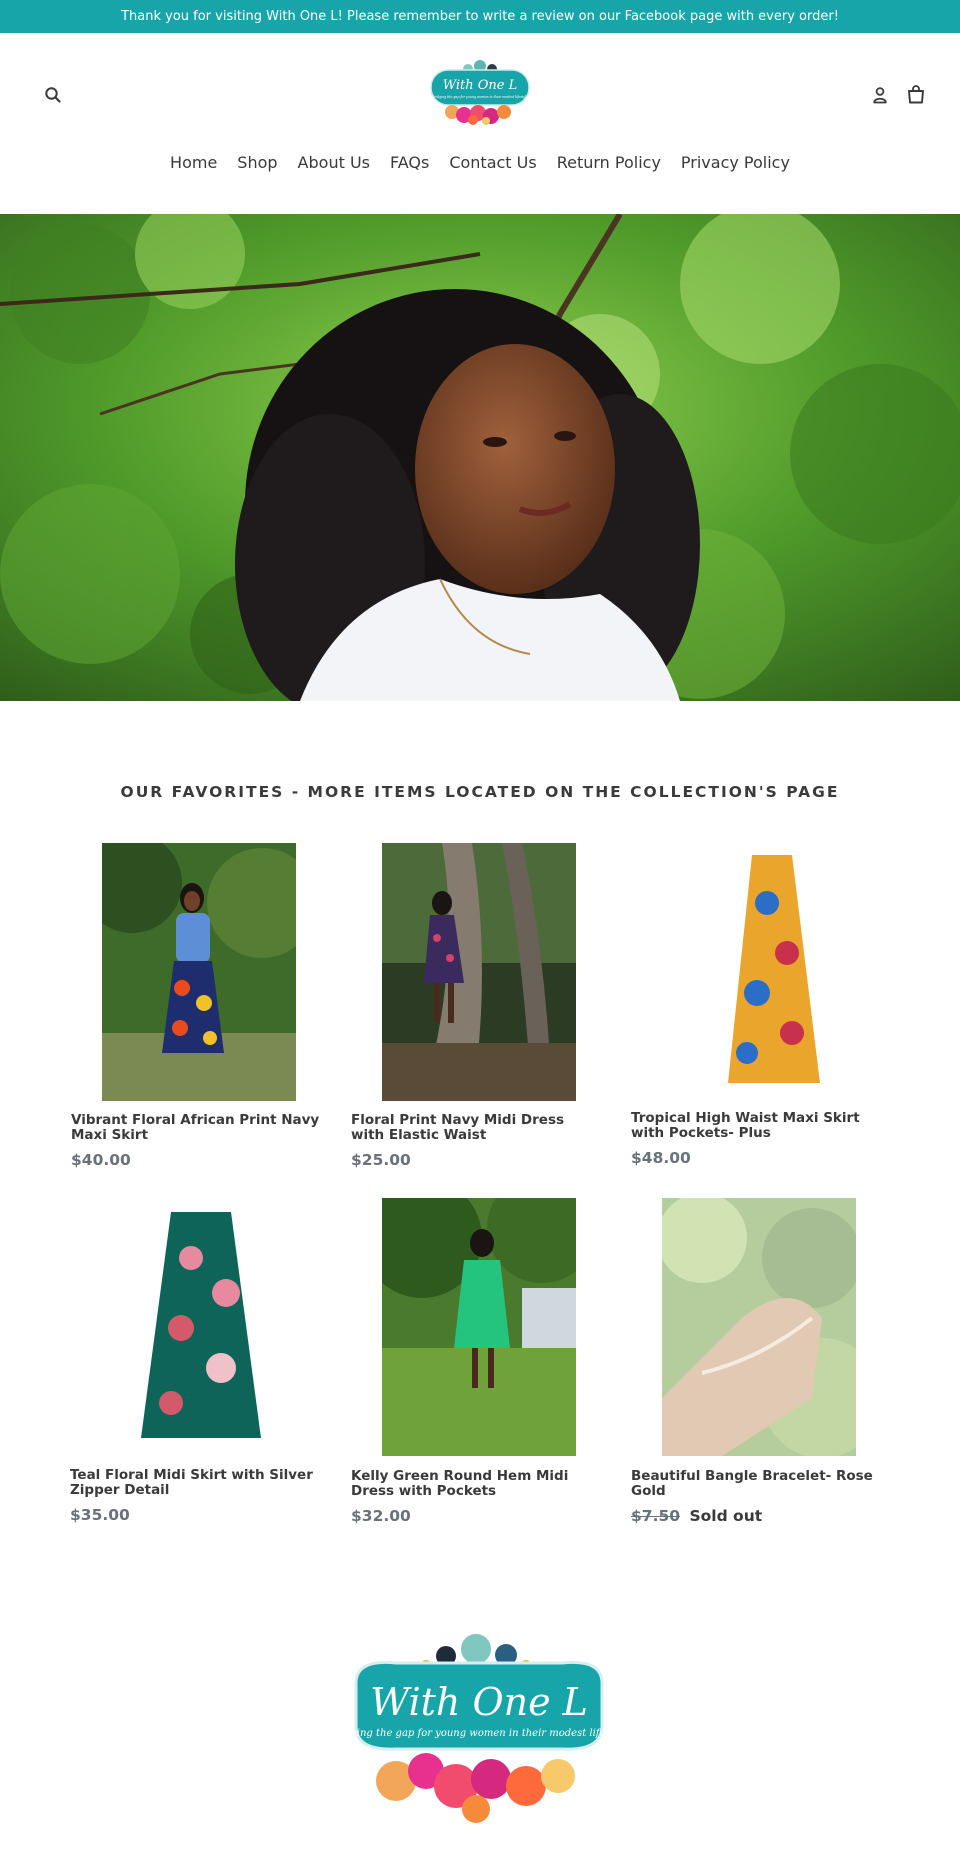 The image size is (960, 1875). What do you see at coordinates (53, 95) in the screenshot?
I see `search-icon` at bounding box center [53, 95].